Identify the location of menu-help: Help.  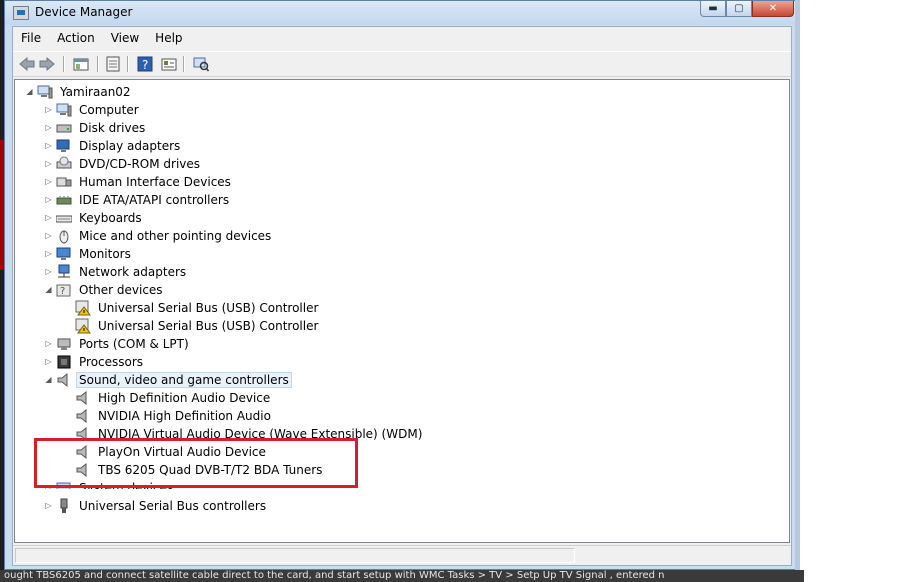
(168, 38).